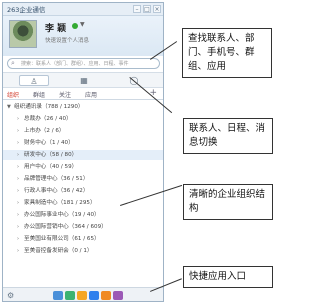 The image size is (320, 305). What do you see at coordinates (13, 94) in the screenshot?
I see `subtab-org: 组织` at bounding box center [13, 94].